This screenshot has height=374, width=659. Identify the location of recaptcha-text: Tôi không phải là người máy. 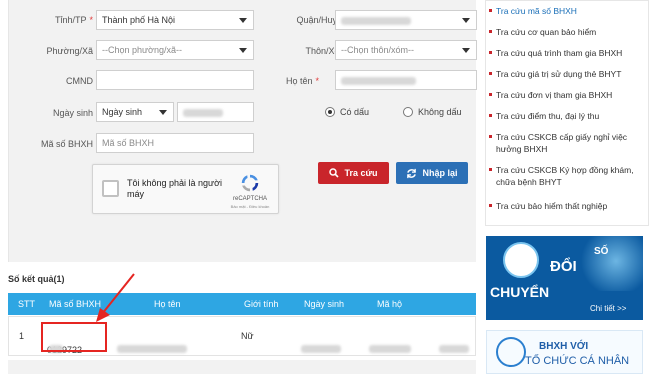
(174, 188).